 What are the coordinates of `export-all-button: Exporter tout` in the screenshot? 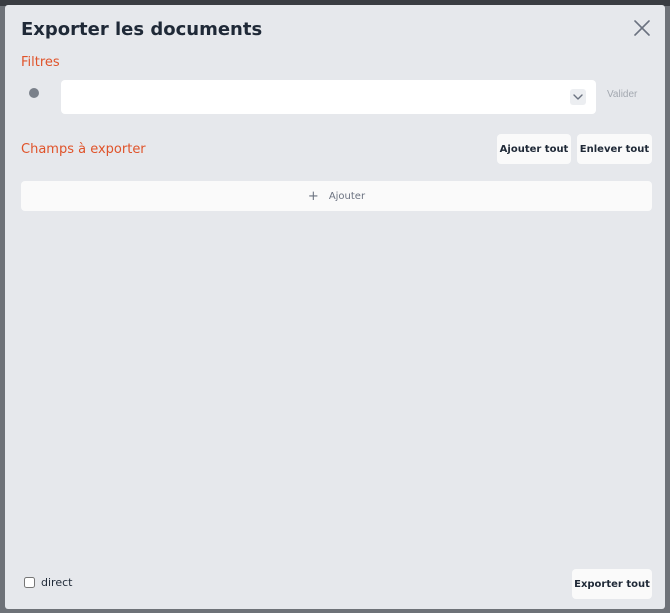 It's located at (612, 584).